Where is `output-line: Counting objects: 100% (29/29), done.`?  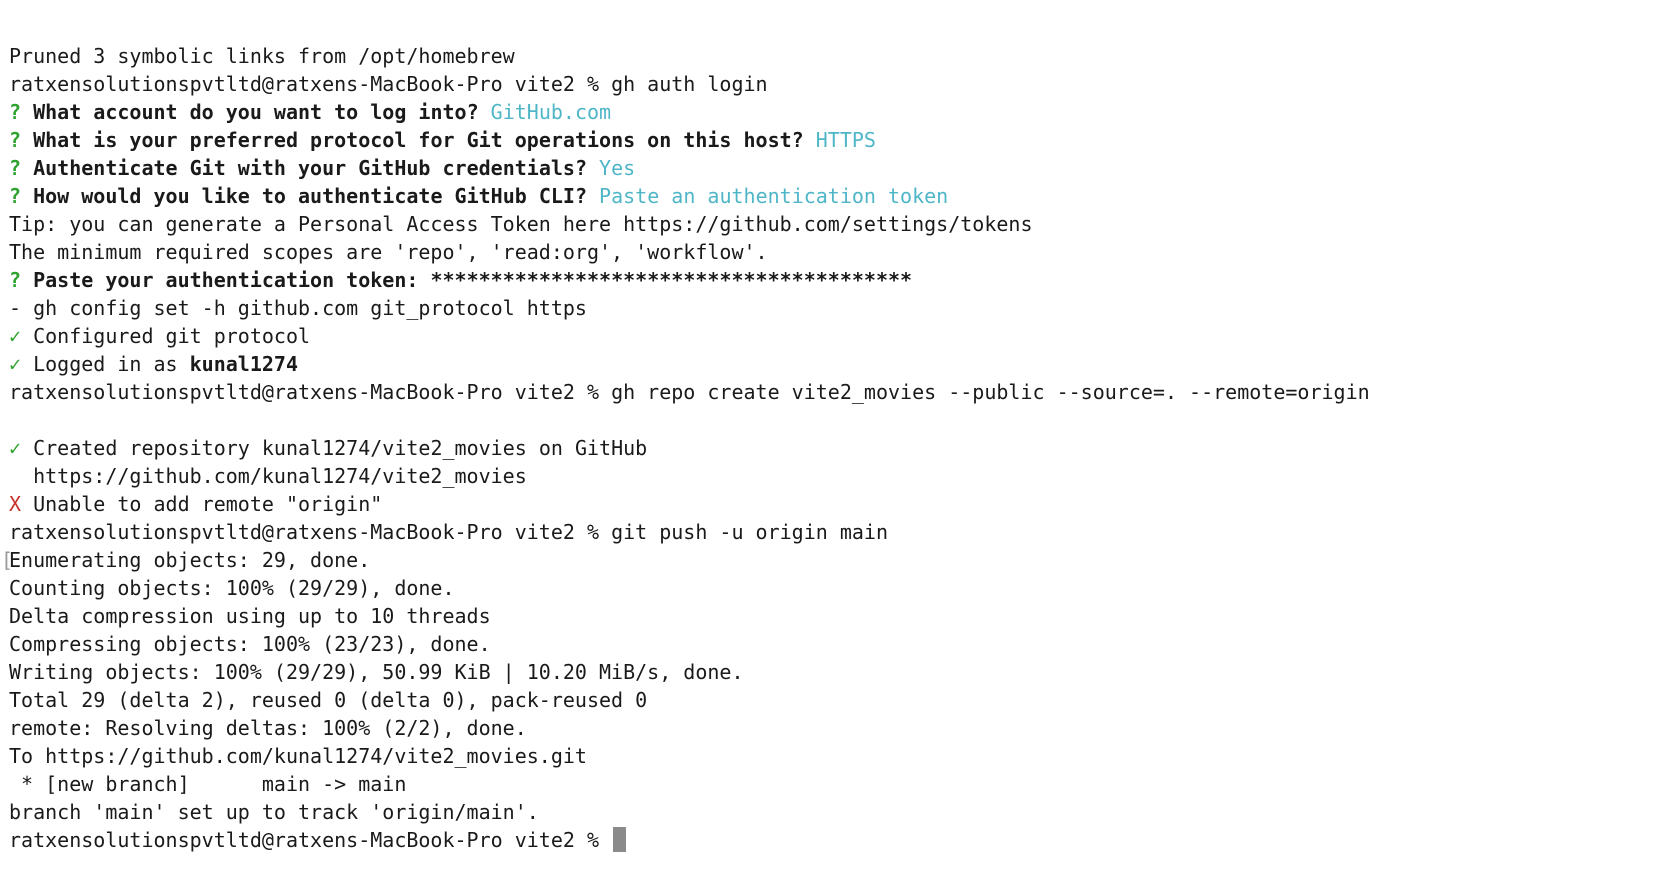 output-line: Counting objects: 100% (29/29), done. is located at coordinates (832, 588).